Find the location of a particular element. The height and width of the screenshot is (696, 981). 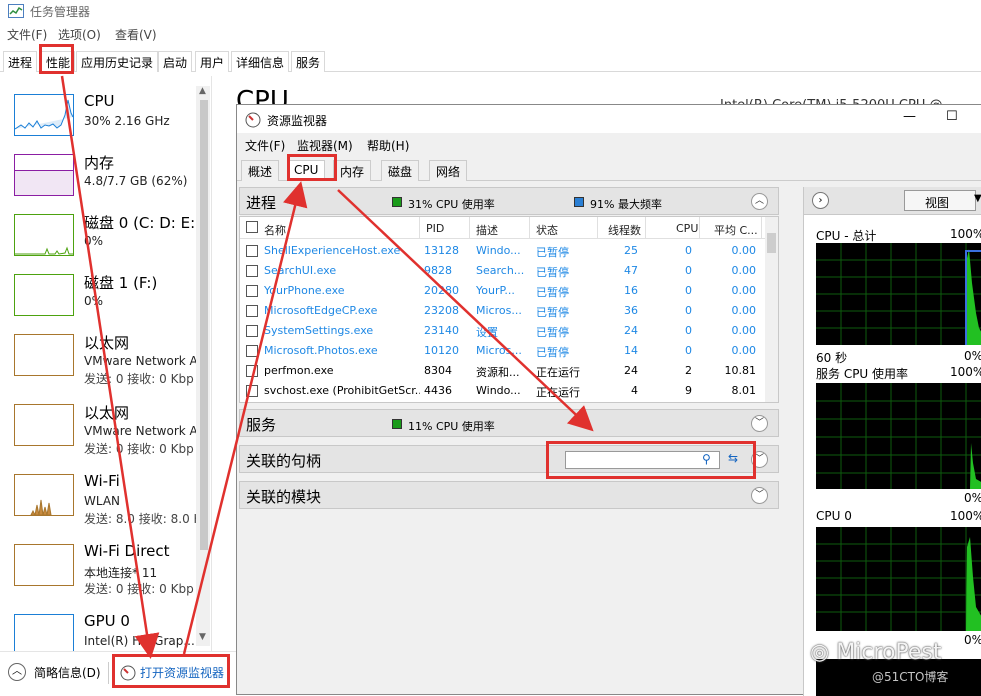

column-name: 名称 is located at coordinates (341, 228).